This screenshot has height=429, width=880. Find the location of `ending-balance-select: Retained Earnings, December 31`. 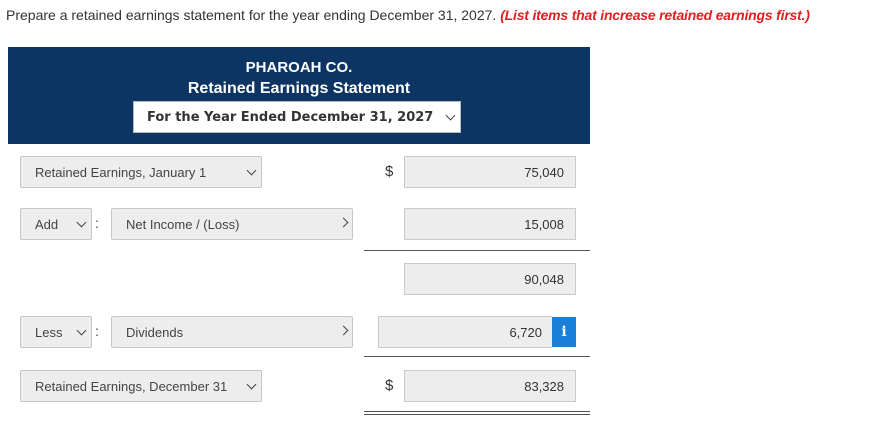

ending-balance-select: Retained Earnings, December 31 is located at coordinates (141, 386).